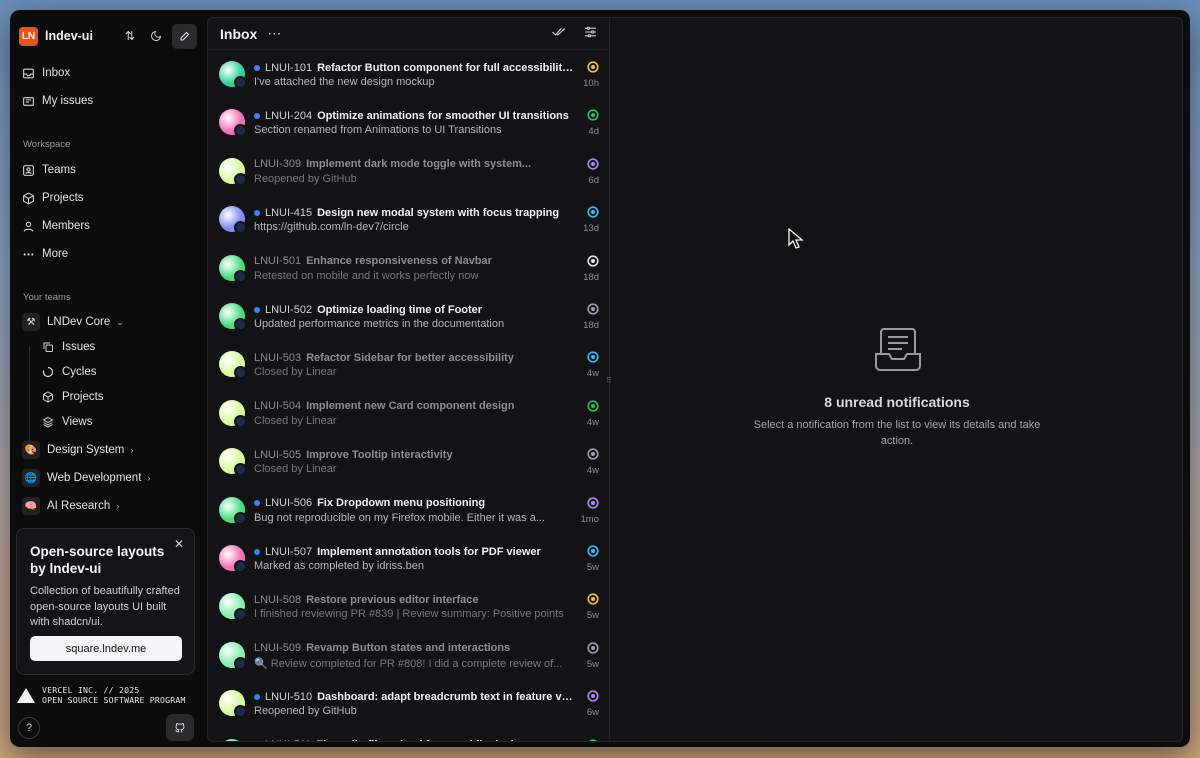  I want to click on team-web-development: 🌐 Web Development ›, so click(110, 478).